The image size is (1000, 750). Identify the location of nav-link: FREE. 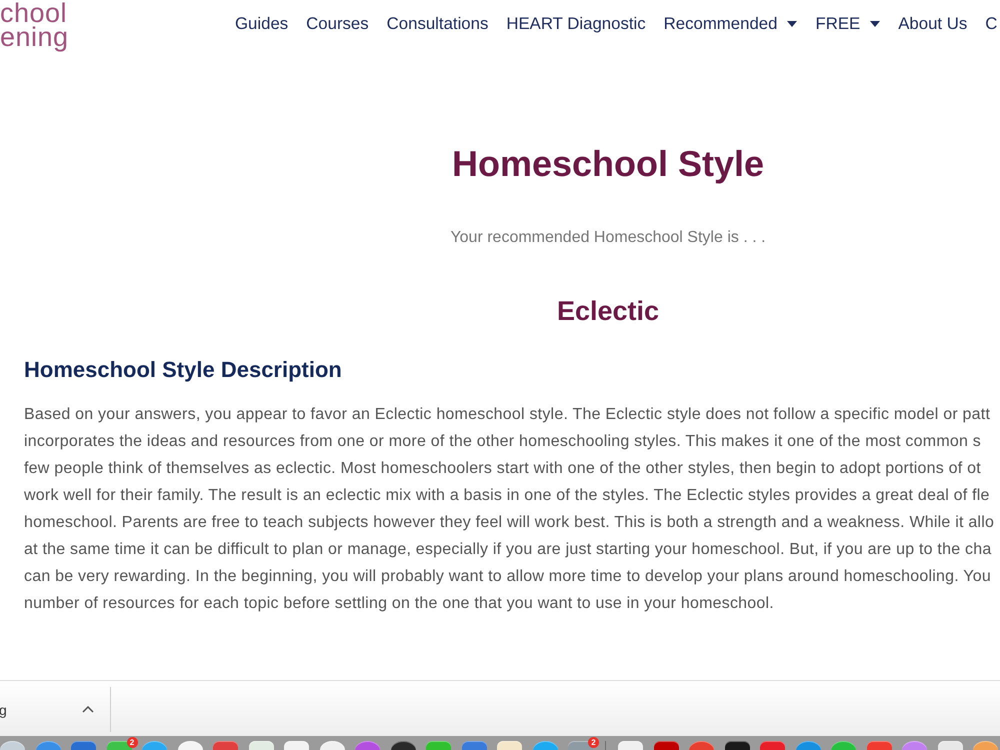
(847, 24).